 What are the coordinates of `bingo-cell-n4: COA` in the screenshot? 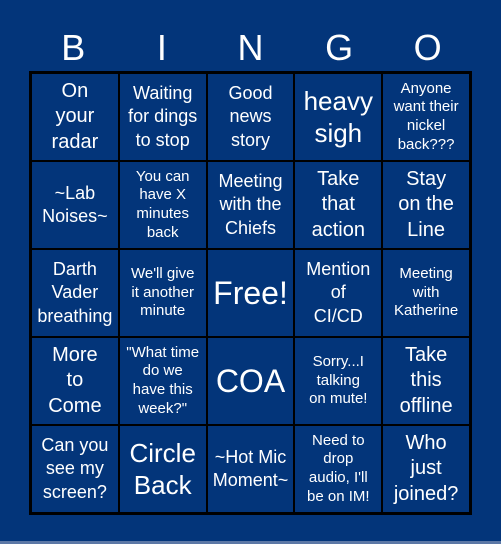 It's located at (250, 381).